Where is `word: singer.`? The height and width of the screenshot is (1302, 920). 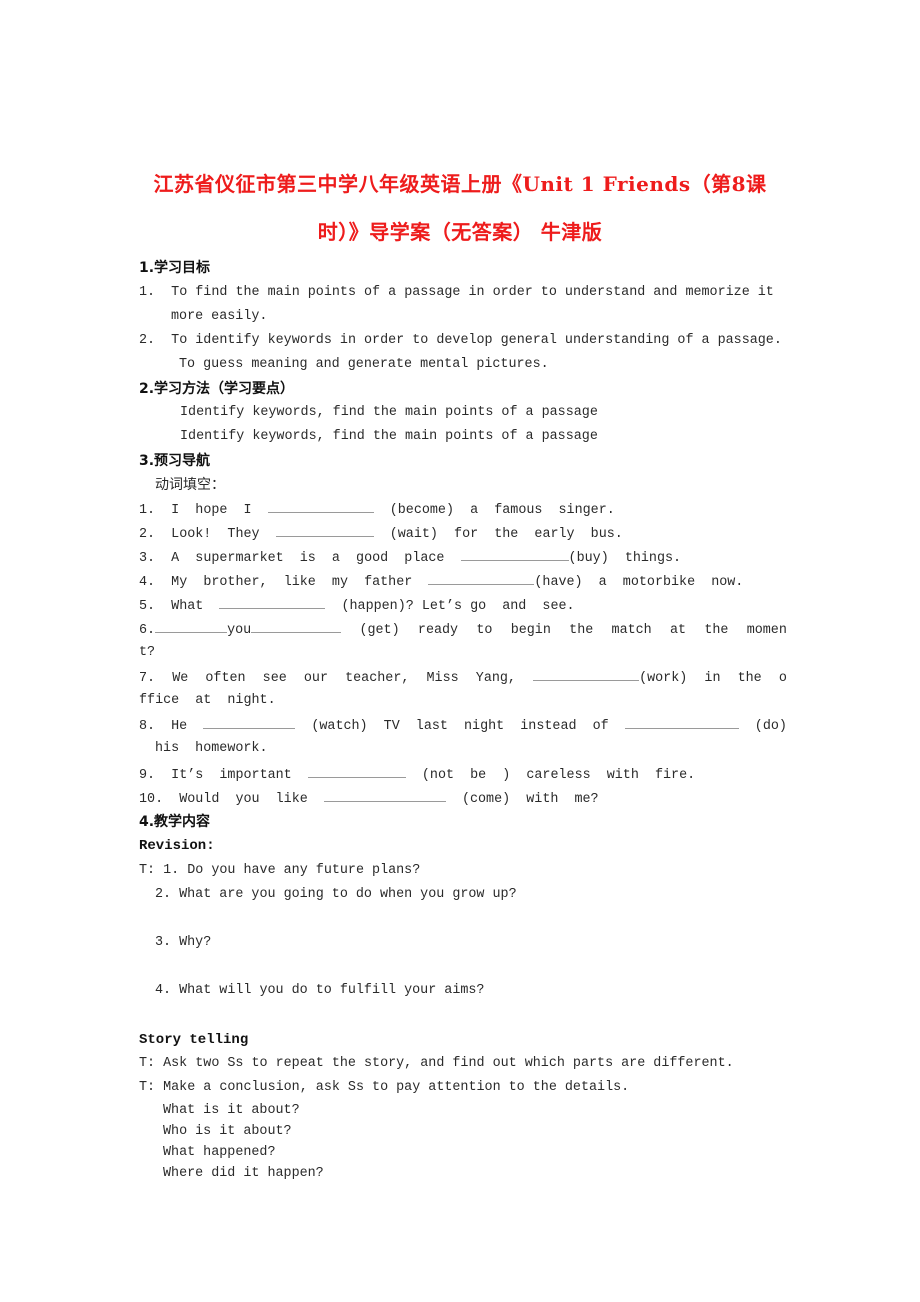
word: singer. is located at coordinates (586, 510).